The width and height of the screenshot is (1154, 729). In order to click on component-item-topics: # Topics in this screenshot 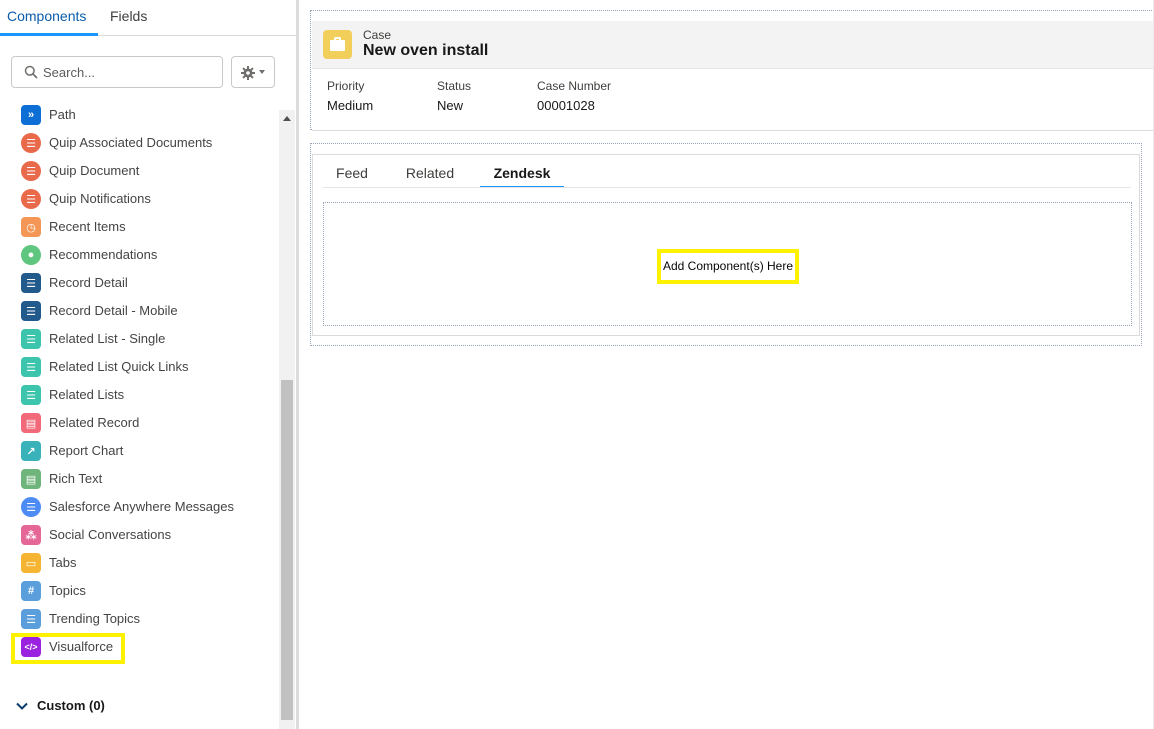, I will do `click(139, 591)`.